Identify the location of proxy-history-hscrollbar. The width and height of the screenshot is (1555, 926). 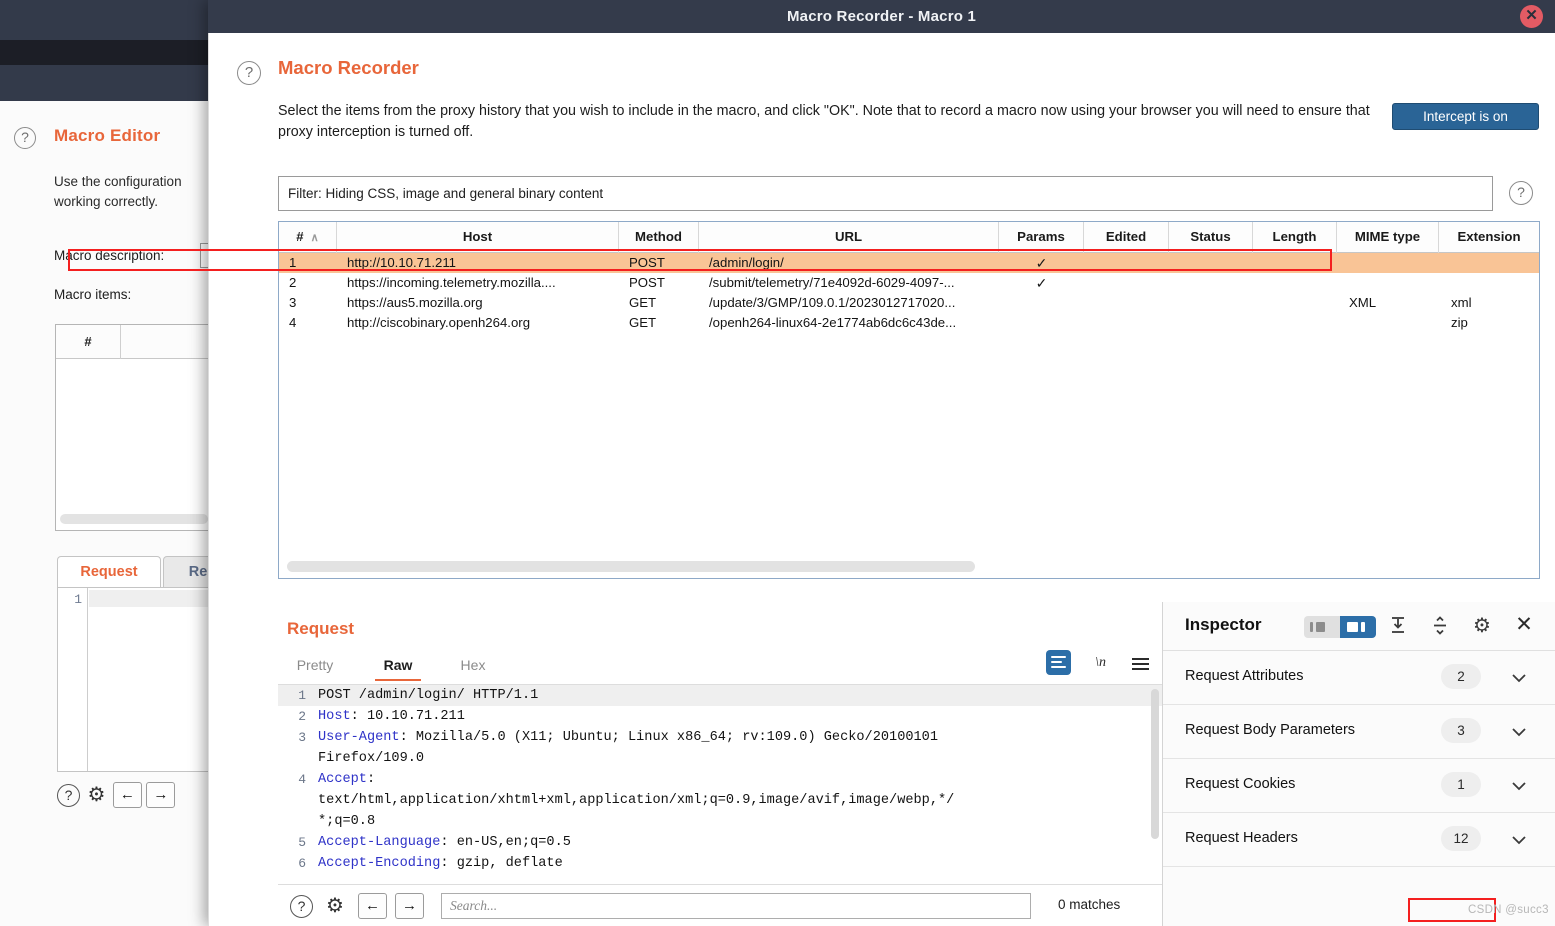
(631, 566).